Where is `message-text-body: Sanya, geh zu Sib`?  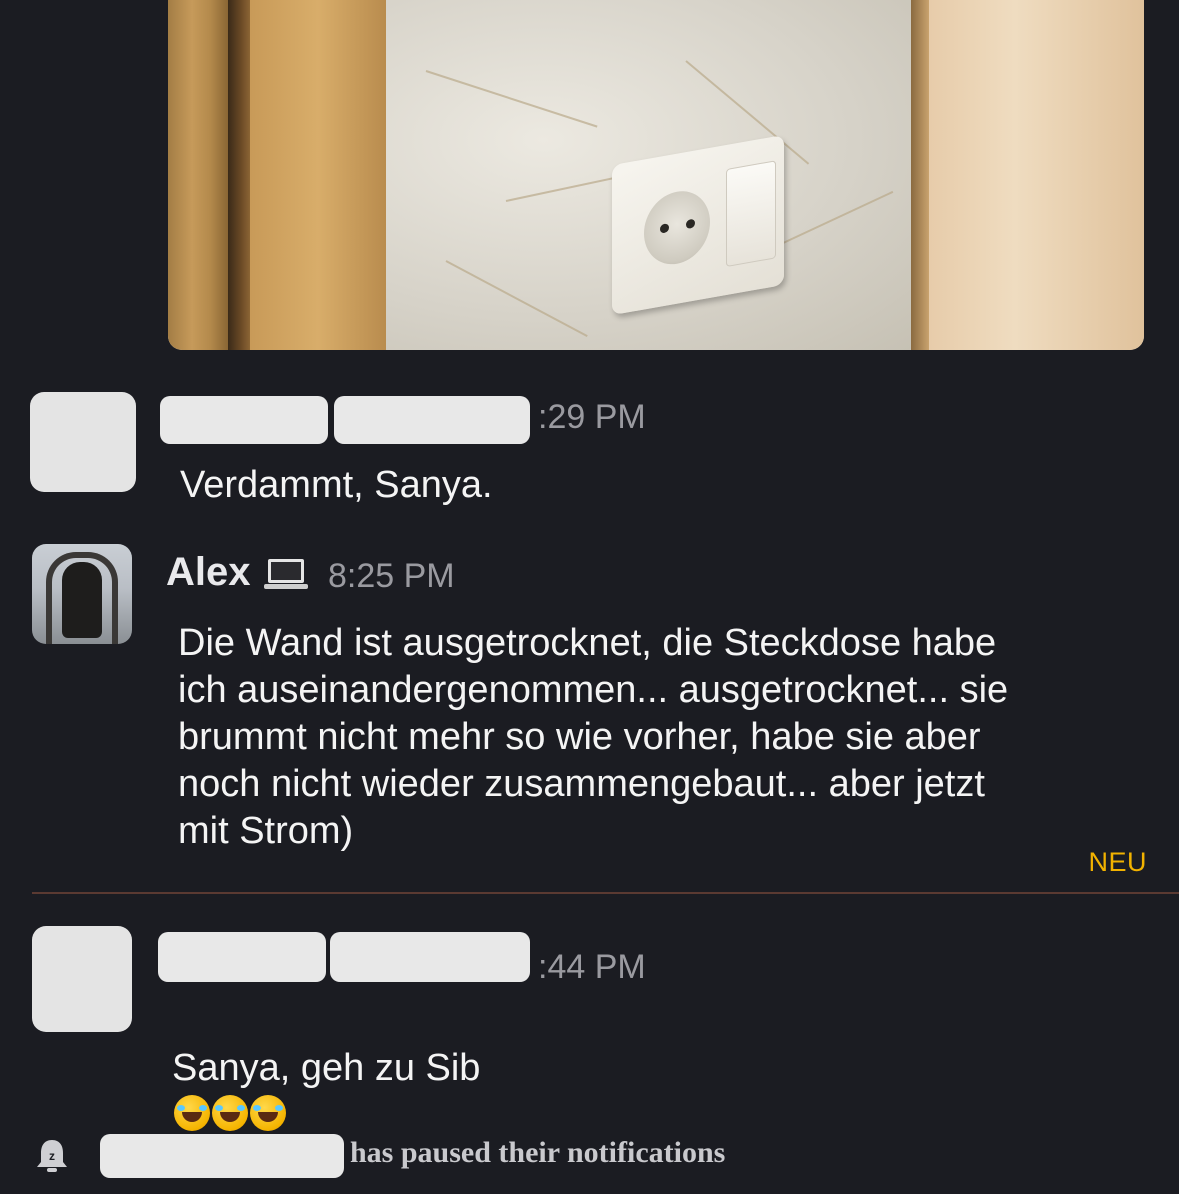 message-text-body: Sanya, geh zu Sib is located at coordinates (326, 1068).